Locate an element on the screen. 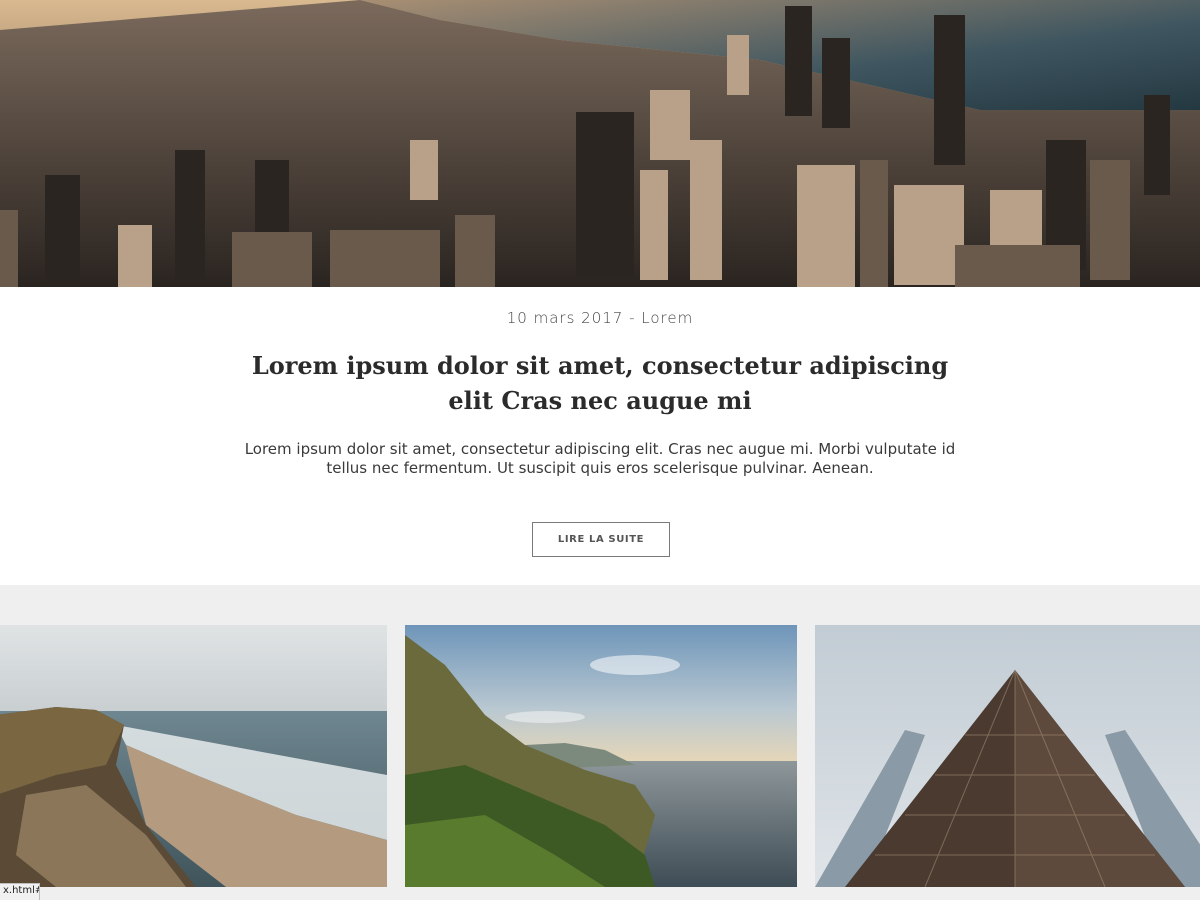 The image size is (1200, 900). post-date-category: 10 mars 2017 - Lorem is located at coordinates (600, 318).